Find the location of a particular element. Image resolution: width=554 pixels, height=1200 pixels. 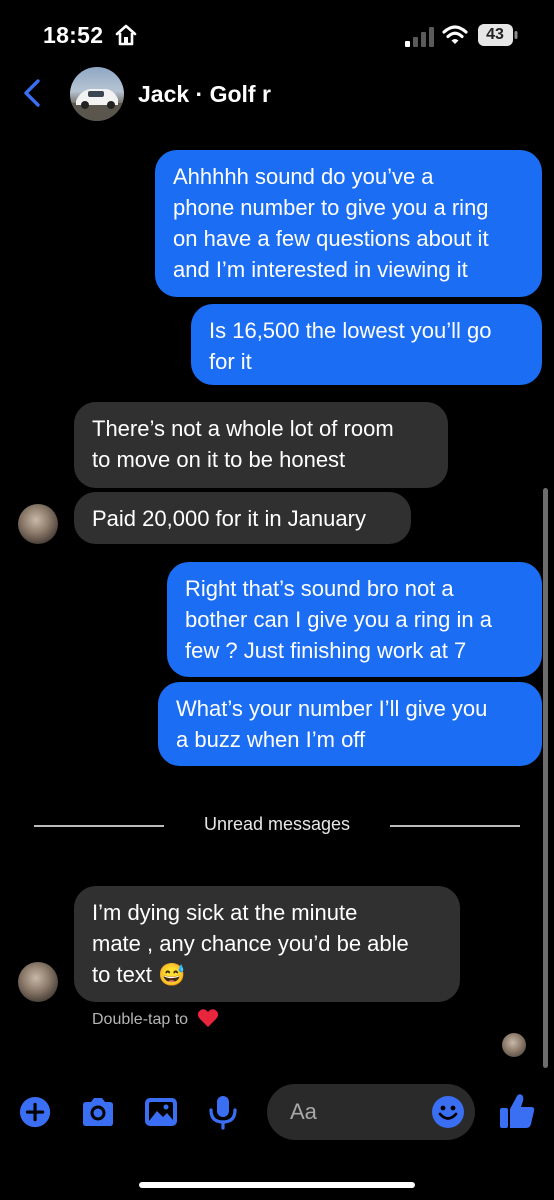

microphone-icon is located at coordinates (223, 1112).